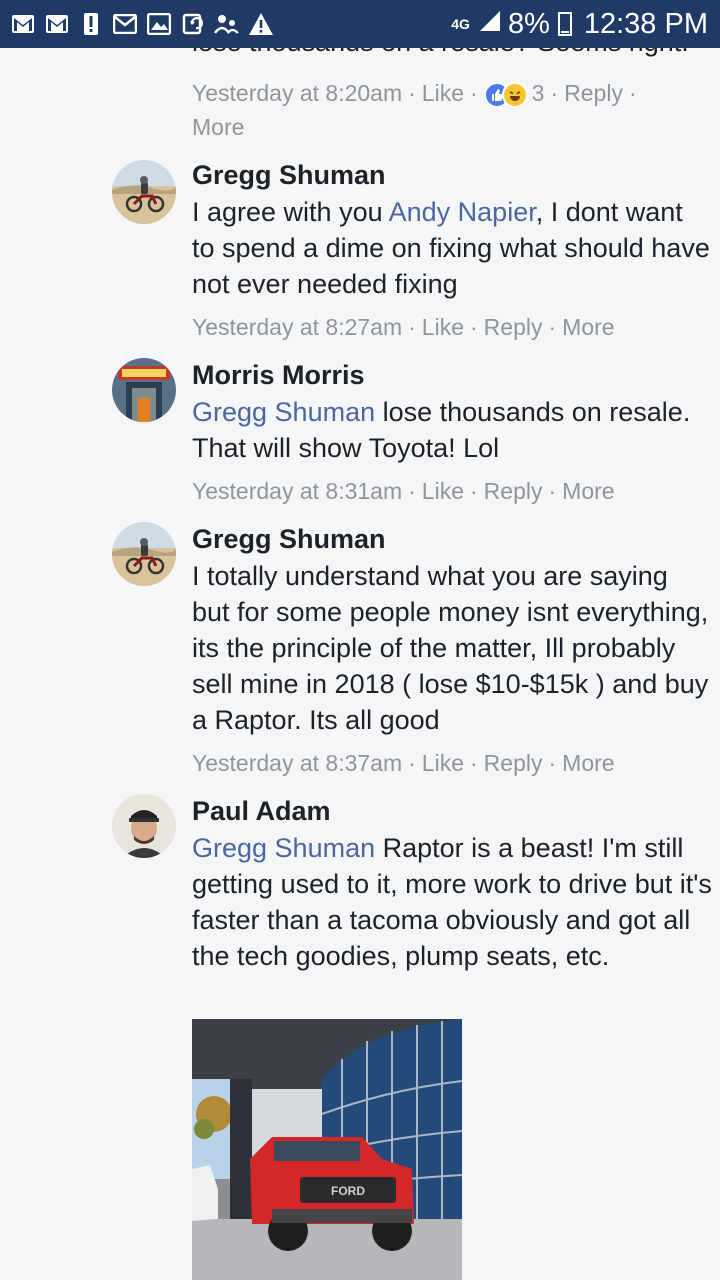  What do you see at coordinates (645, 23) in the screenshot?
I see `clock: 12:38 PM` at bounding box center [645, 23].